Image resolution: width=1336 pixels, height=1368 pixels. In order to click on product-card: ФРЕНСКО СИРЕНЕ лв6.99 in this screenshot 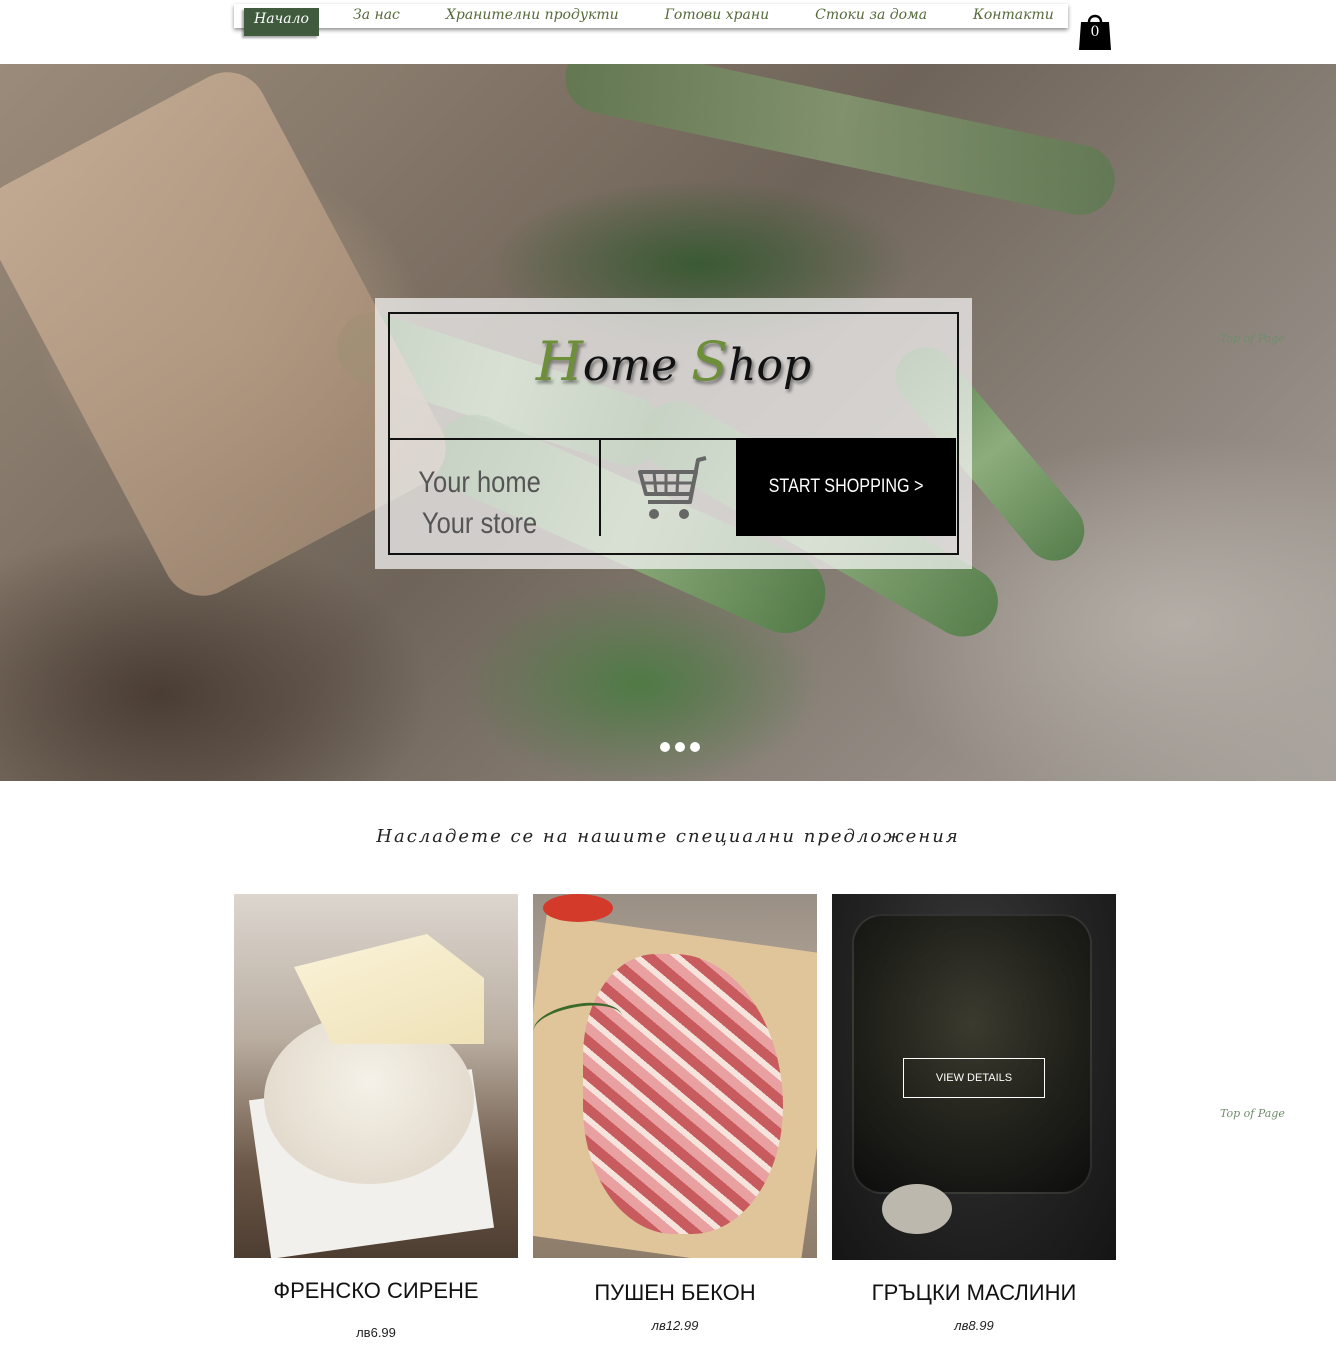, I will do `click(376, 1117)`.